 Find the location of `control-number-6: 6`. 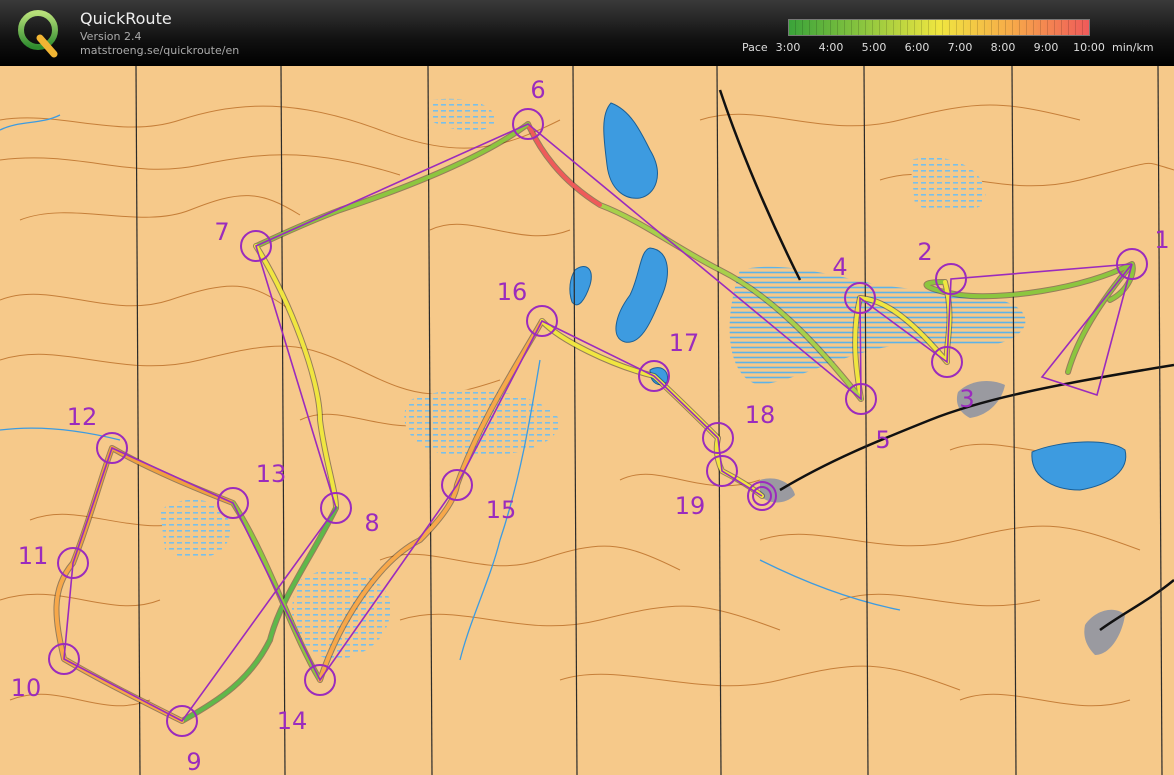

control-number-6: 6 is located at coordinates (537, 90).